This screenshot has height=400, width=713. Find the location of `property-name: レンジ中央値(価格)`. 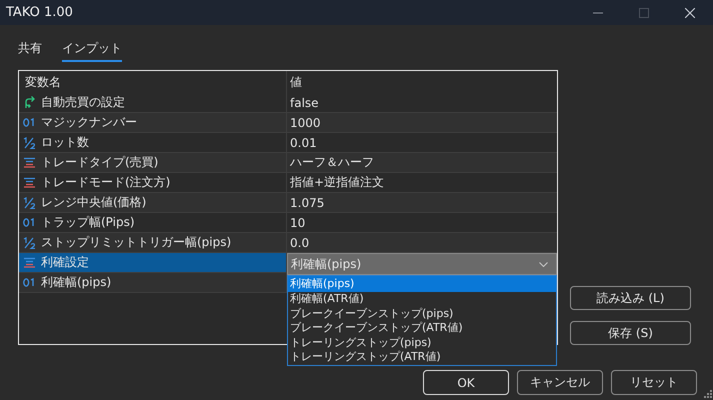

property-name: レンジ中央値(価格) is located at coordinates (93, 202).